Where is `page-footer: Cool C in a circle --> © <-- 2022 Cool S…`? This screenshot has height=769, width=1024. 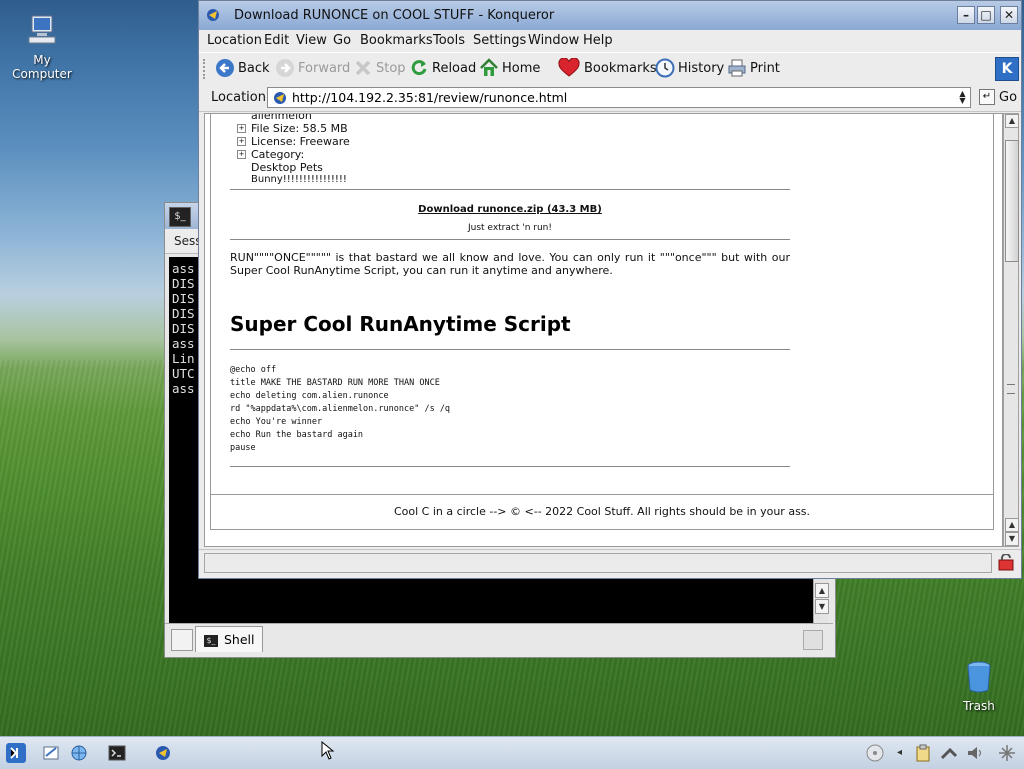 page-footer: Cool C in a circle --> © <-- 2022 Cool S… is located at coordinates (602, 512).